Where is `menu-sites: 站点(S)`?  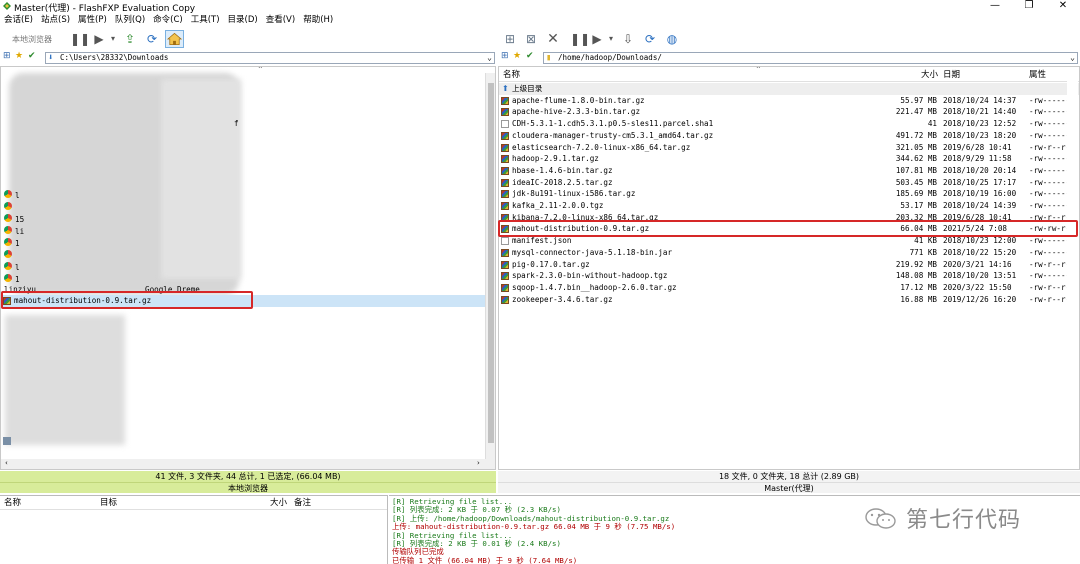 menu-sites: 站点(S) is located at coordinates (55, 20).